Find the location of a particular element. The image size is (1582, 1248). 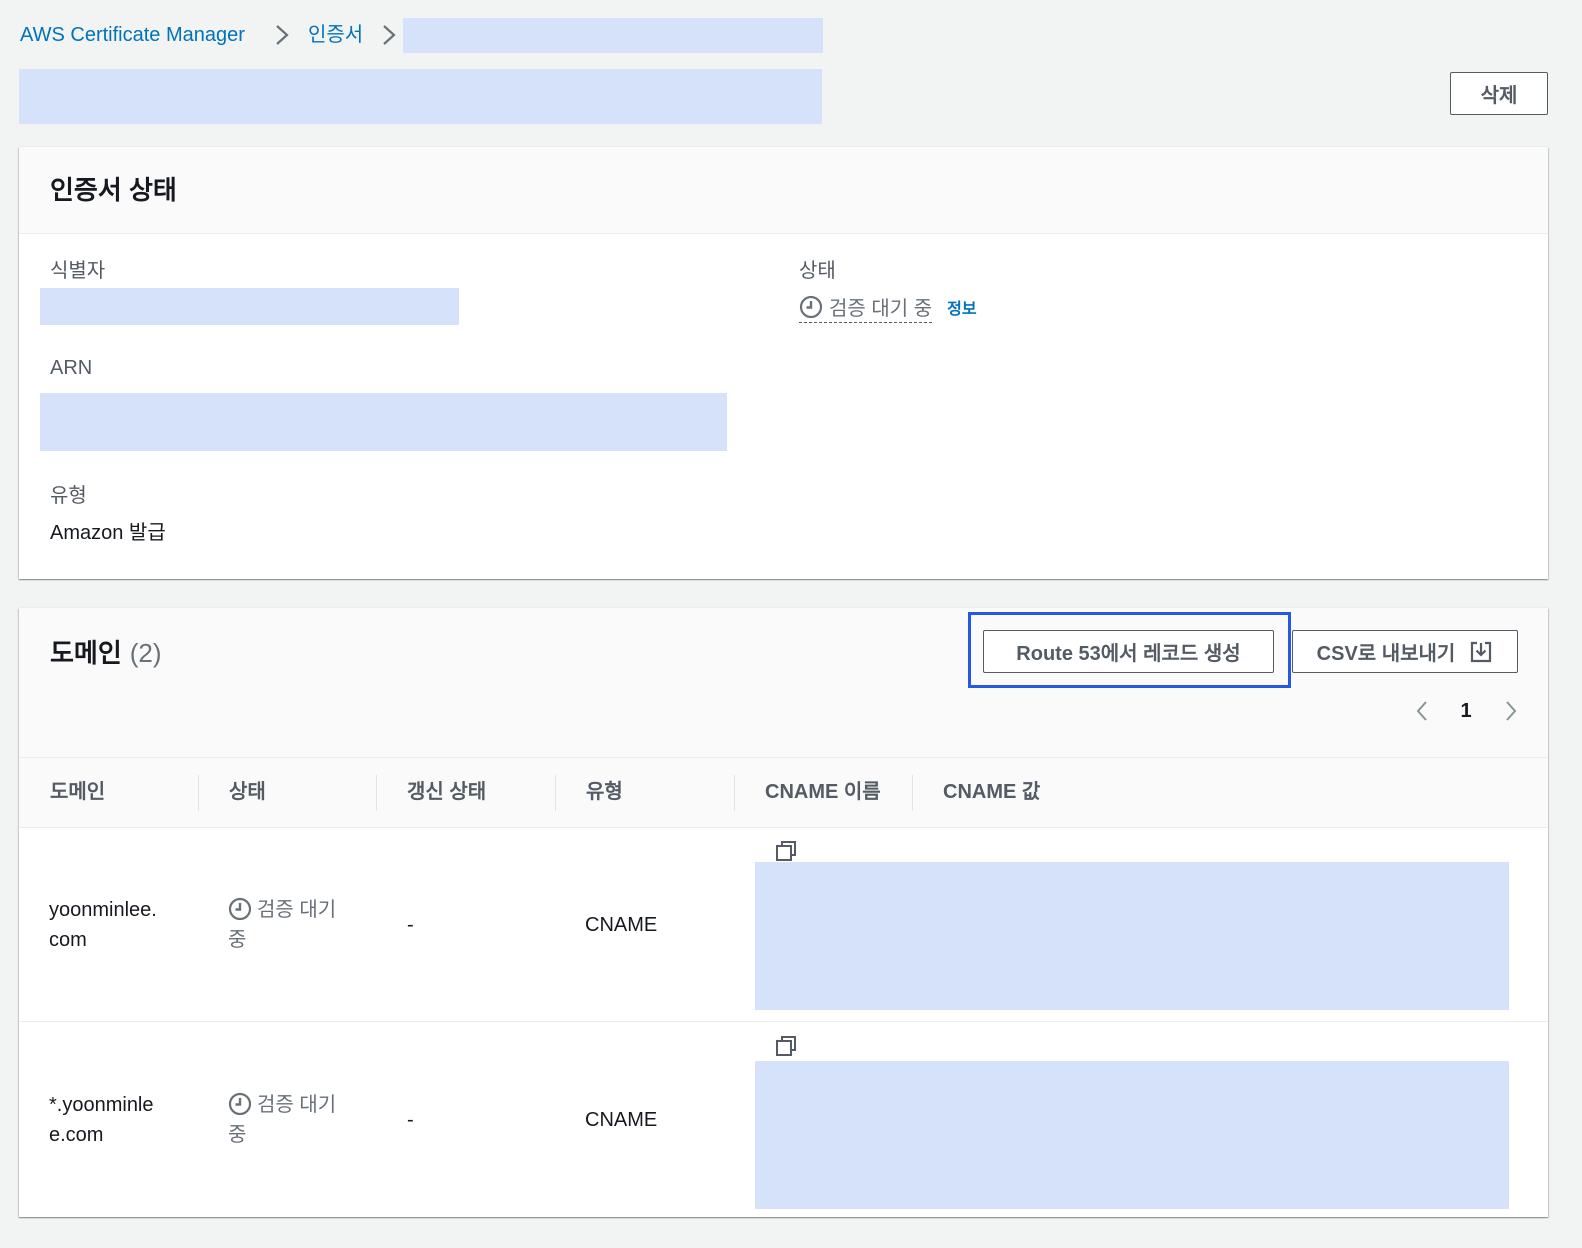

domains-title: 도메인 is located at coordinates (86, 653).